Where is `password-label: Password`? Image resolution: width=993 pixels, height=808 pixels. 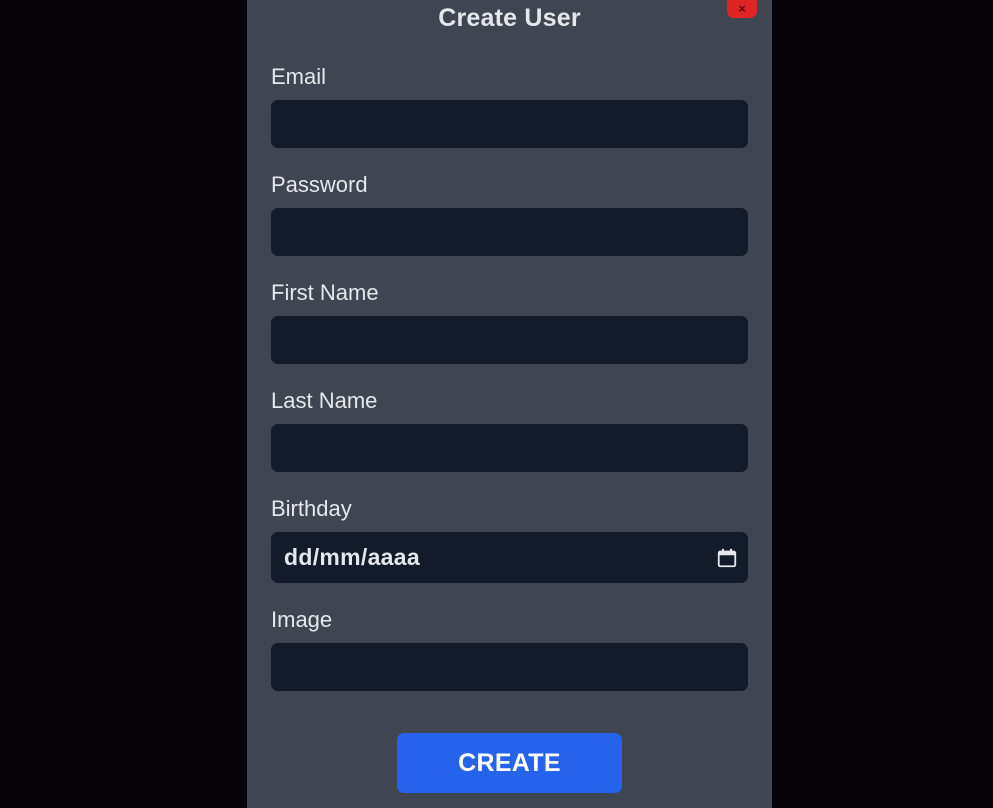 password-label: Password is located at coordinates (319, 184).